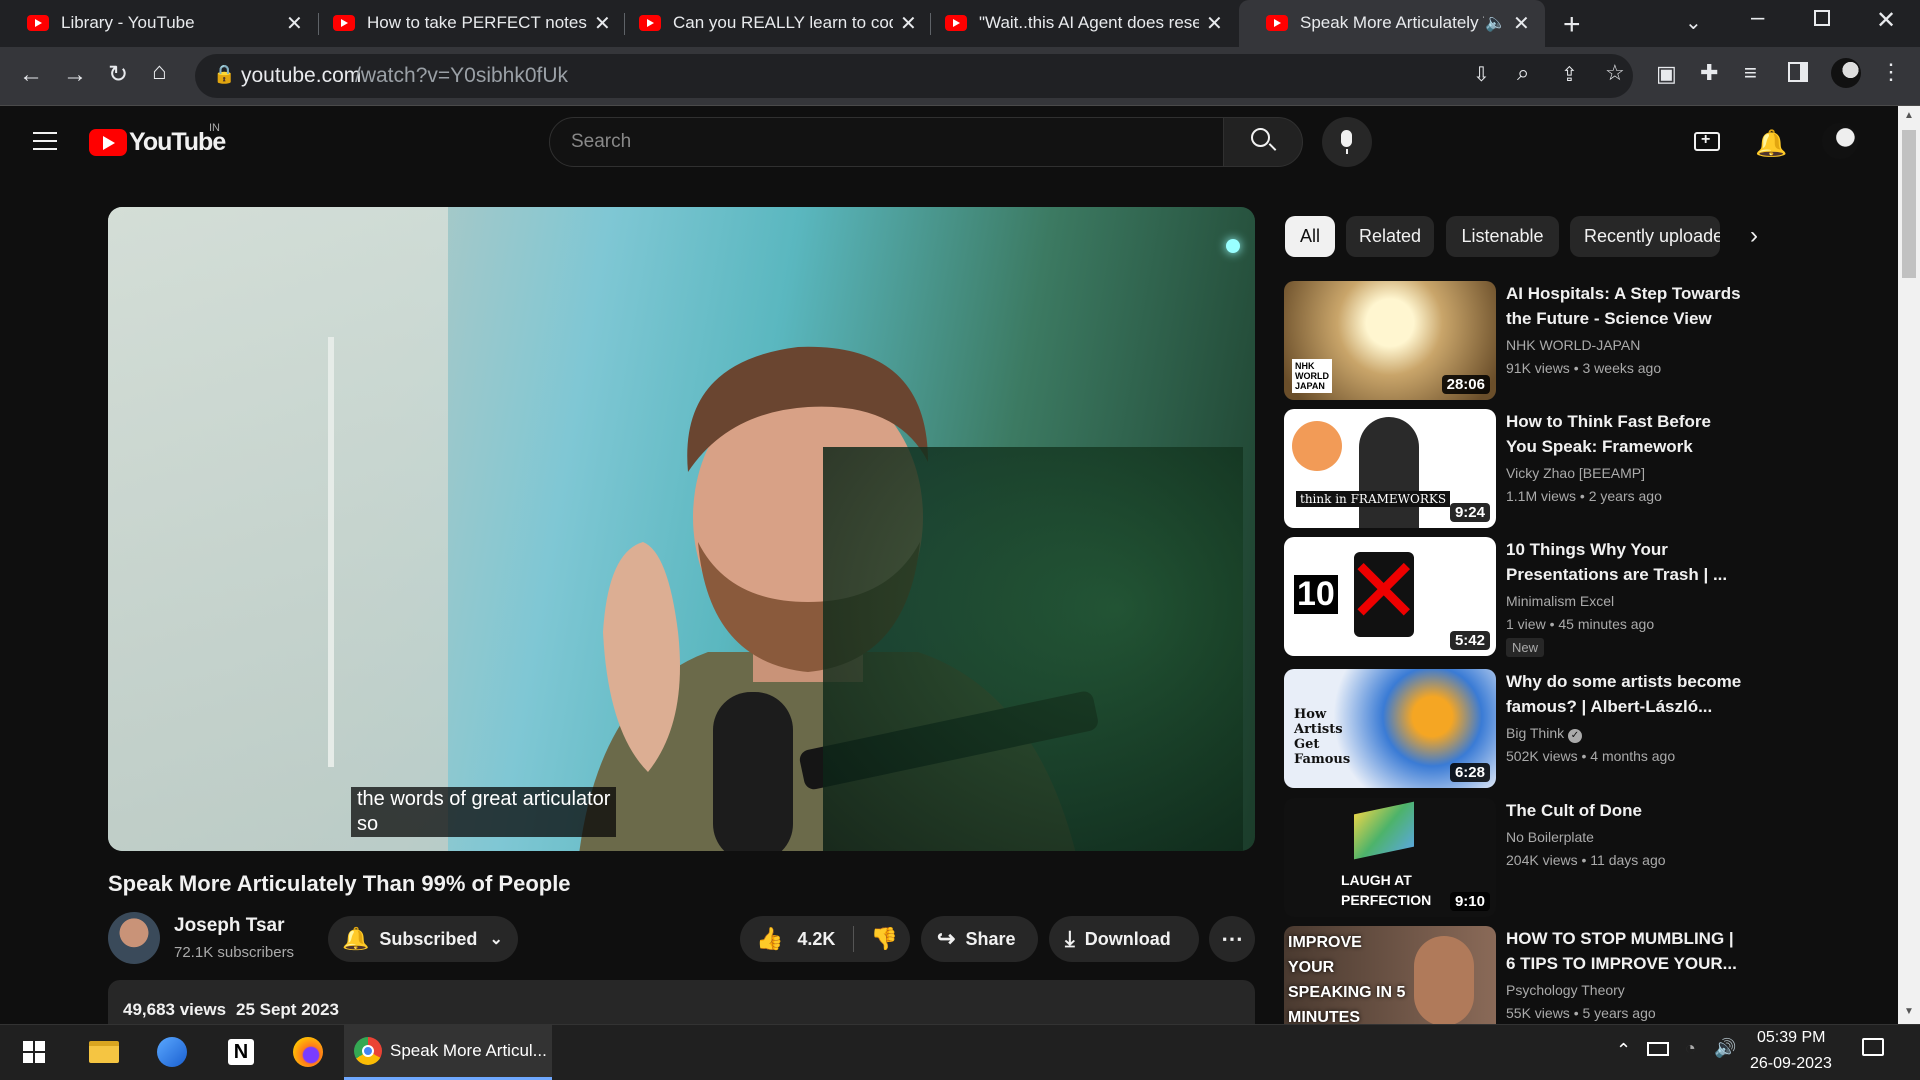 This screenshot has width=1920, height=1080. I want to click on browser-tab: How to take PERFECT notes w ✕, so click(465, 23).